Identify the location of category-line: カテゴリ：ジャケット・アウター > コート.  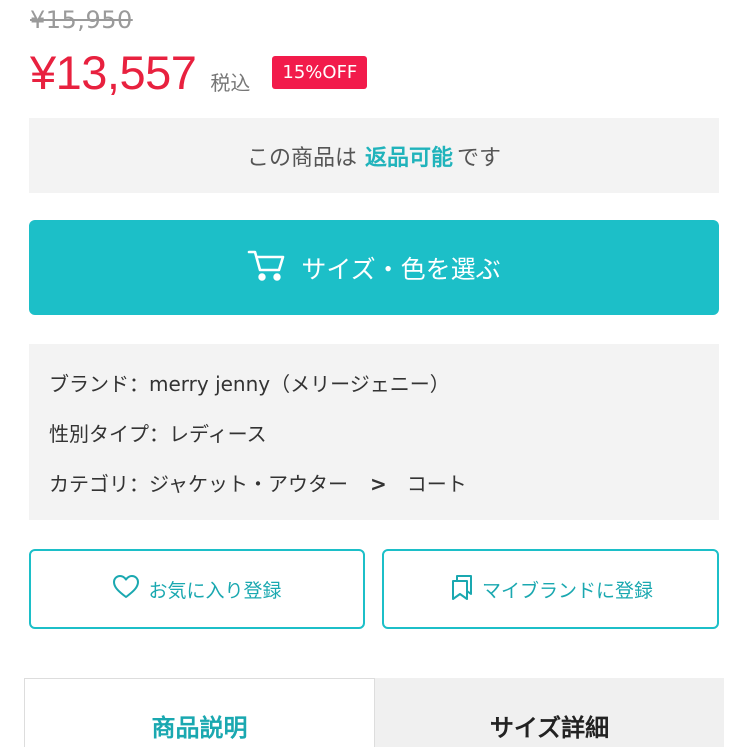
(374, 491).